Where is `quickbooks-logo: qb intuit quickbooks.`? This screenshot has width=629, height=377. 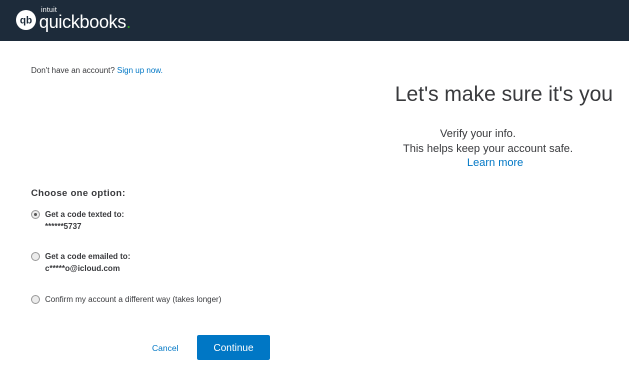 quickbooks-logo: qb intuit quickbooks. is located at coordinates (73, 19).